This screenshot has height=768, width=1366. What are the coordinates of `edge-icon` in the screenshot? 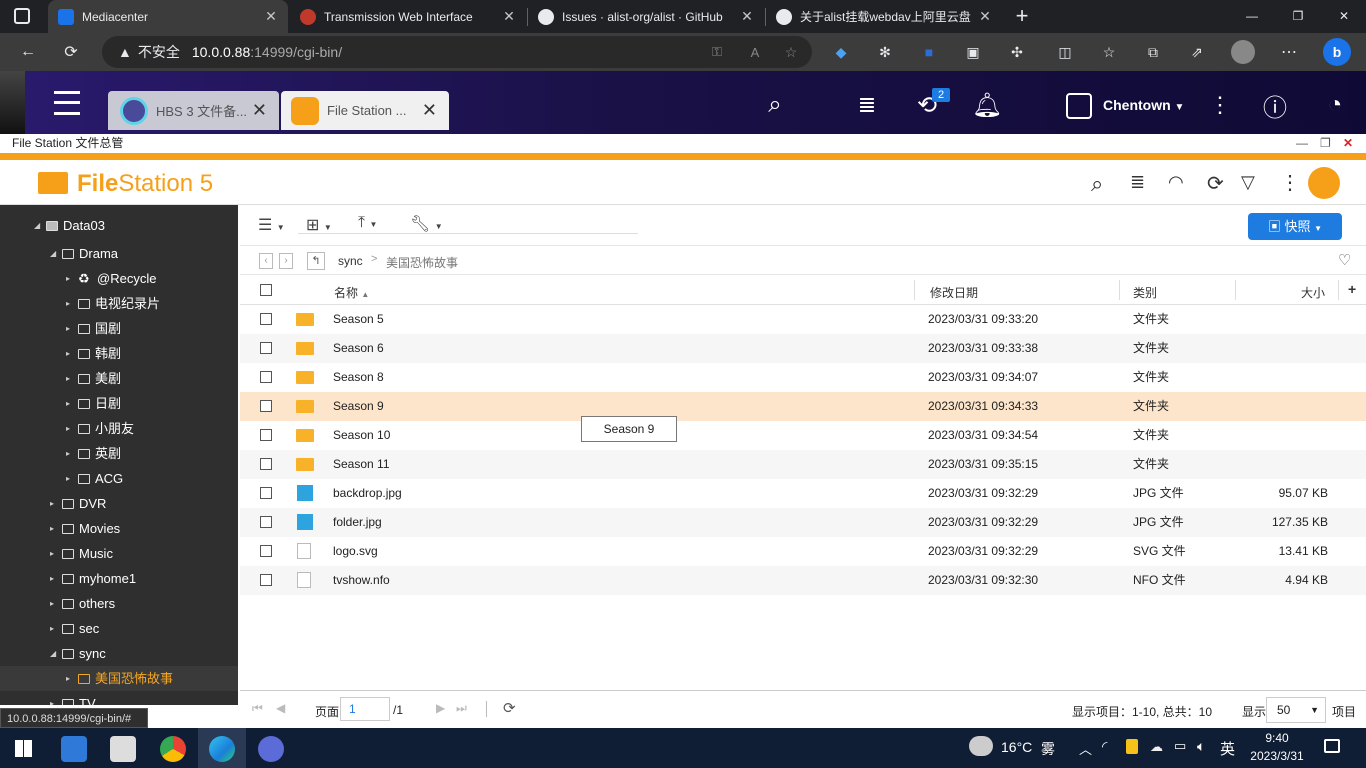 It's located at (222, 749).